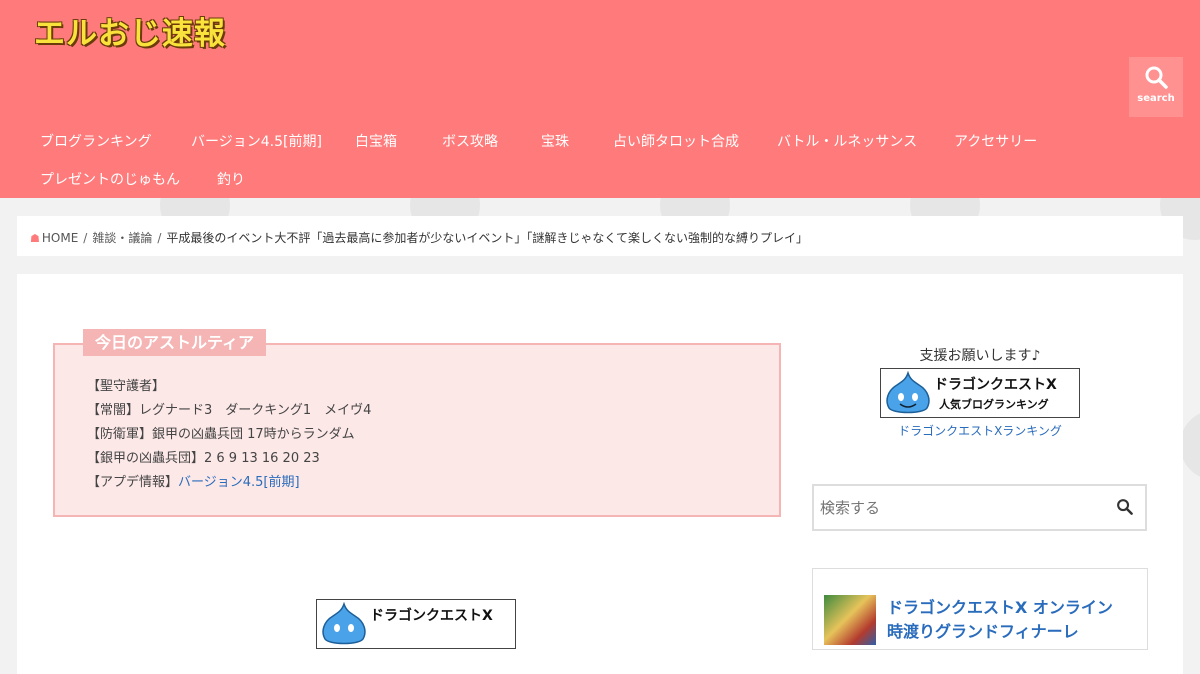 The height and width of the screenshot is (674, 1200). What do you see at coordinates (256, 141) in the screenshot?
I see `nav-item-version: バージョン4.5[前期]` at bounding box center [256, 141].